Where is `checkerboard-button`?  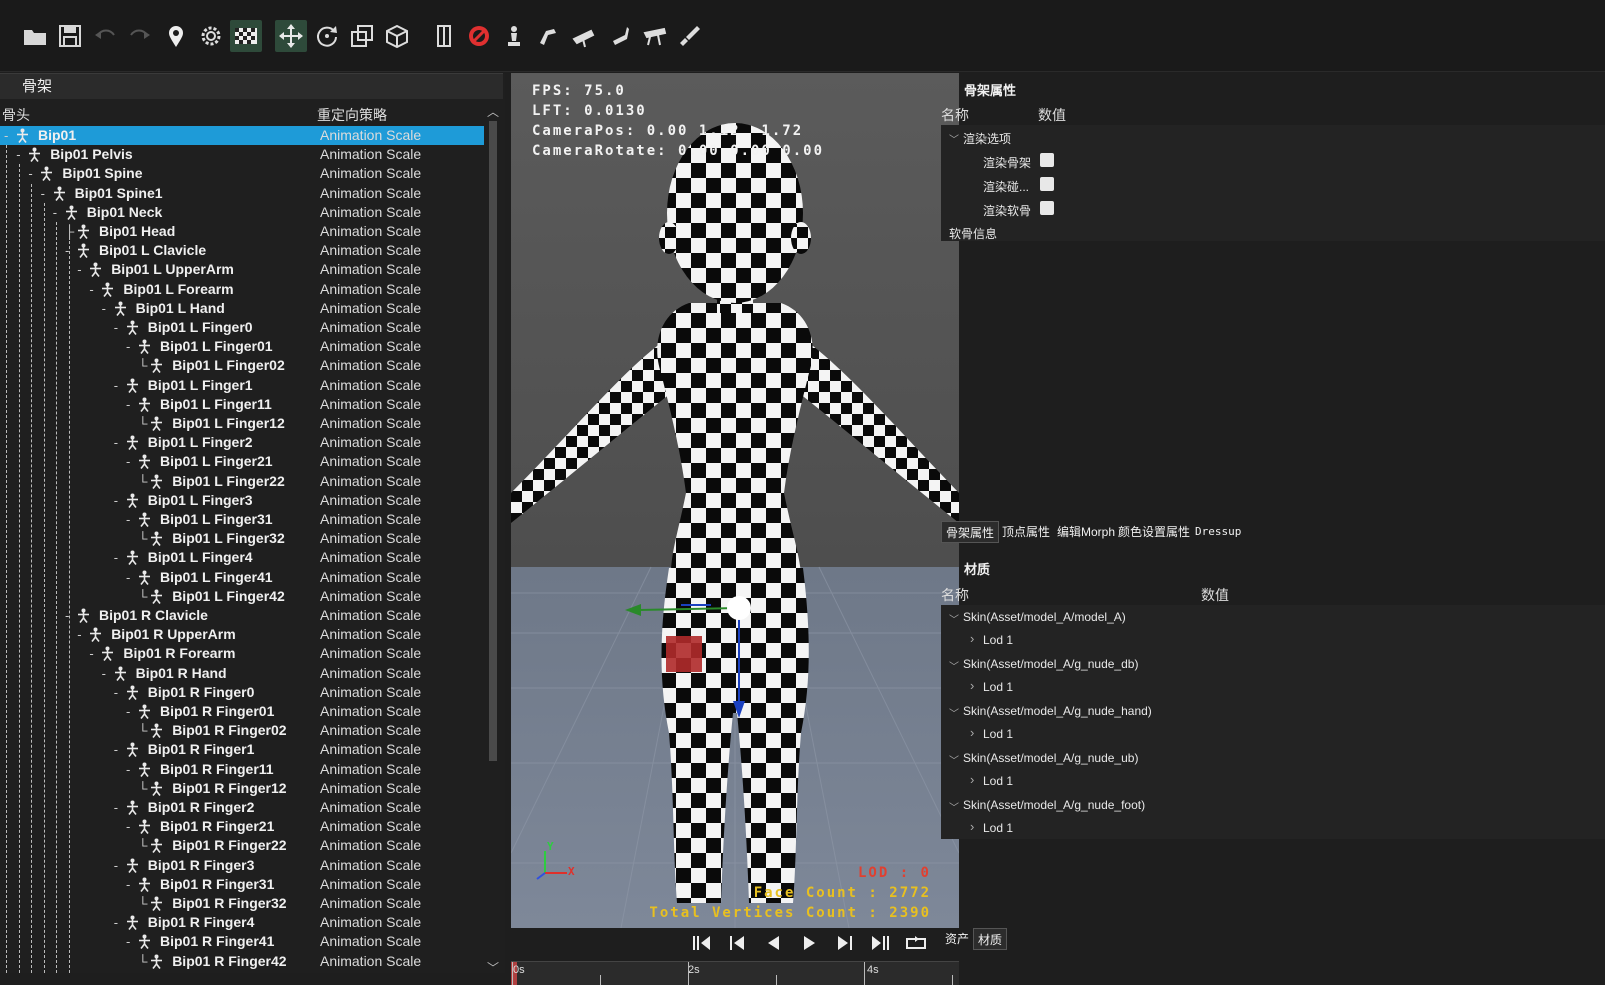 checkerboard-button is located at coordinates (246, 36).